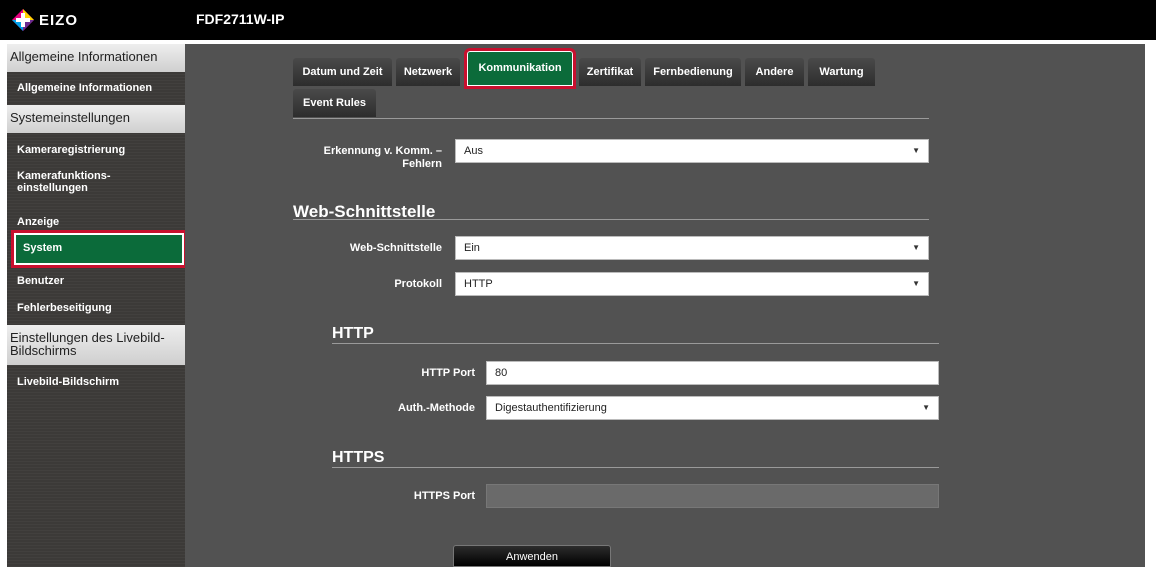 The image size is (1156, 567). What do you see at coordinates (692, 248) in the screenshot?
I see `web-interface-select: Ein ▼` at bounding box center [692, 248].